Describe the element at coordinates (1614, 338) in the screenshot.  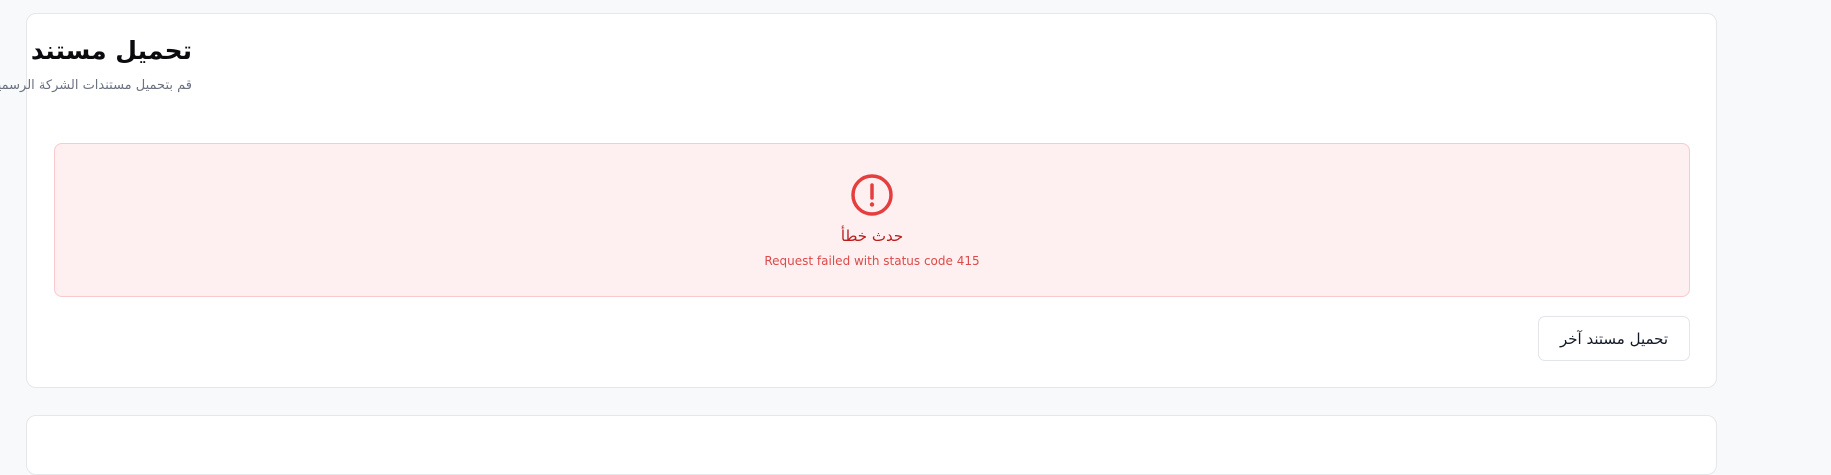
I see `upload-another-button: تحميل مستند آخر` at that location.